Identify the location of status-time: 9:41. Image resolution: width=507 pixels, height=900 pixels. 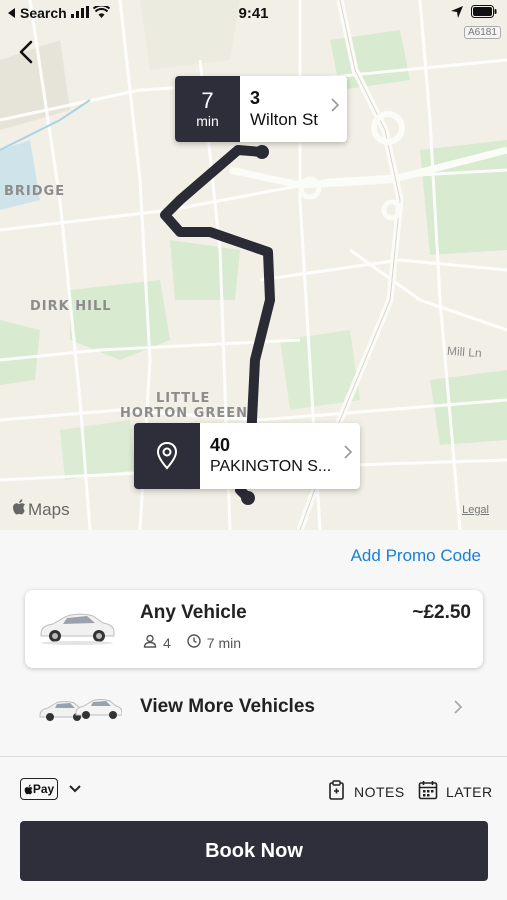
(253, 13).